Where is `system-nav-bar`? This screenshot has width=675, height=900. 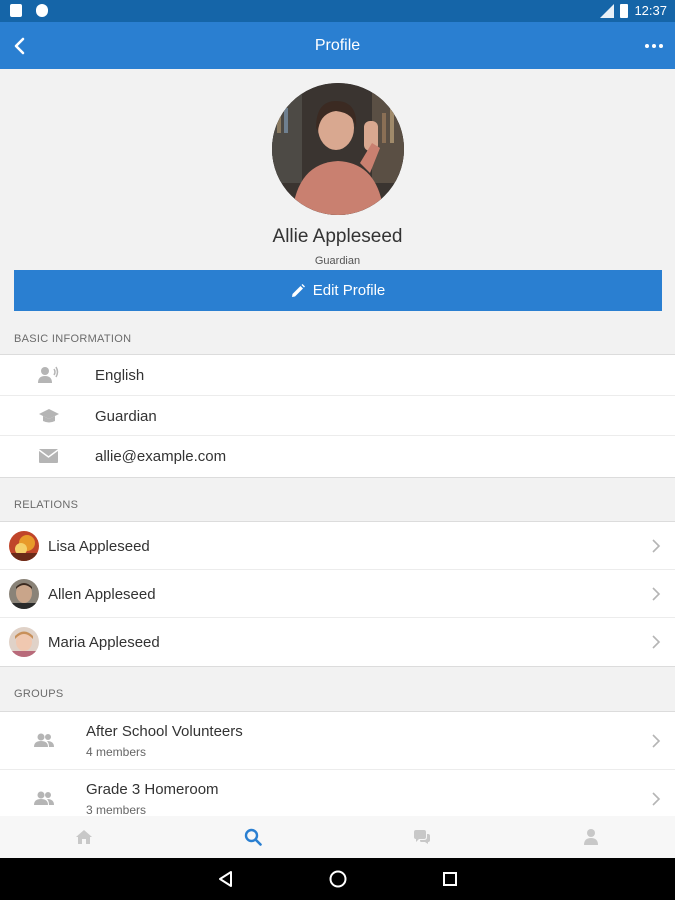
system-nav-bar is located at coordinates (337, 879).